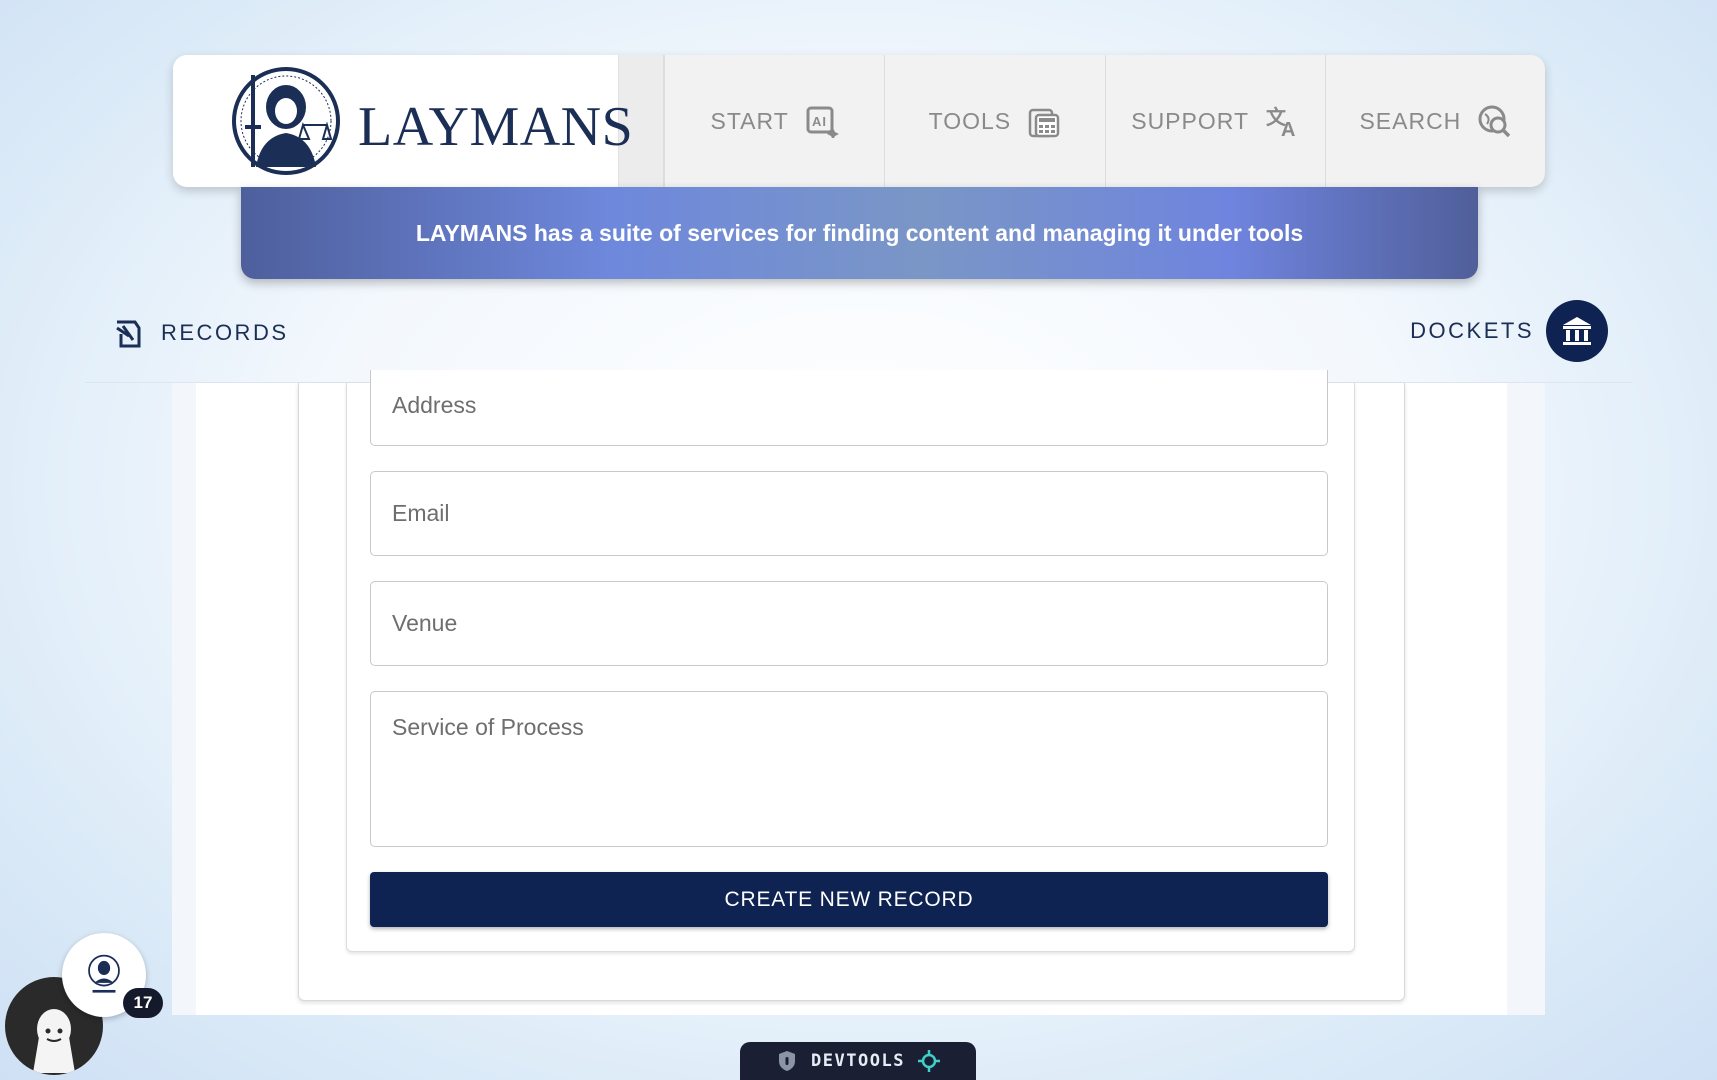 The height and width of the screenshot is (1080, 1717). I want to click on nav-start-label: START, so click(749, 120).